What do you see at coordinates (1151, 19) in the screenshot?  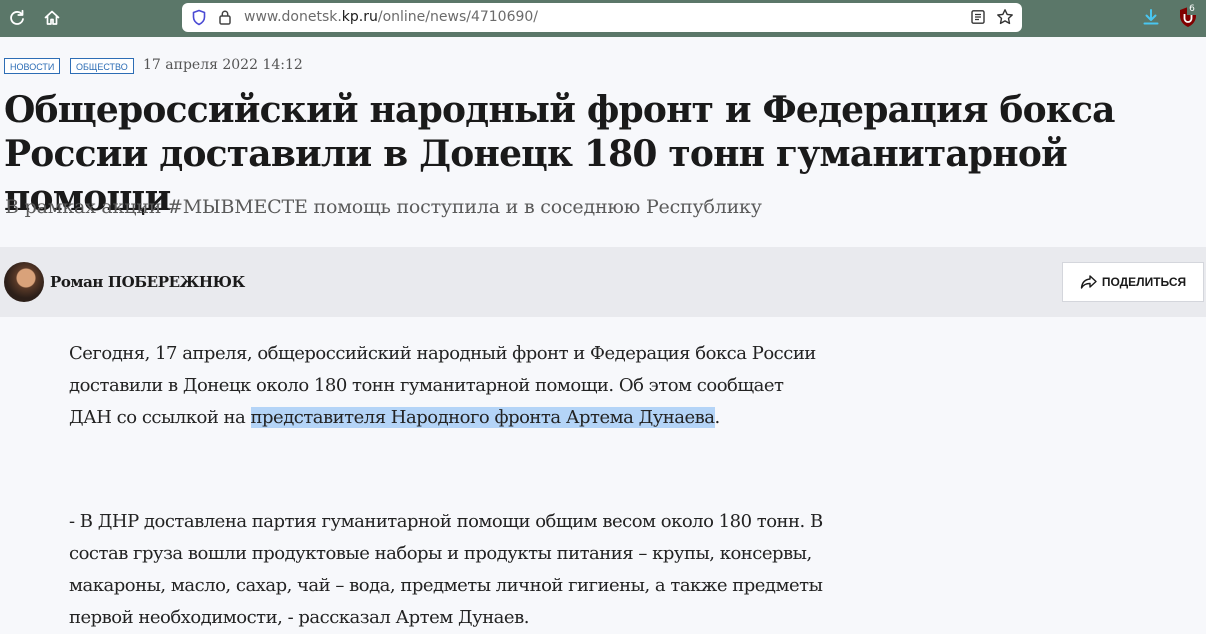 I see `download-icon` at bounding box center [1151, 19].